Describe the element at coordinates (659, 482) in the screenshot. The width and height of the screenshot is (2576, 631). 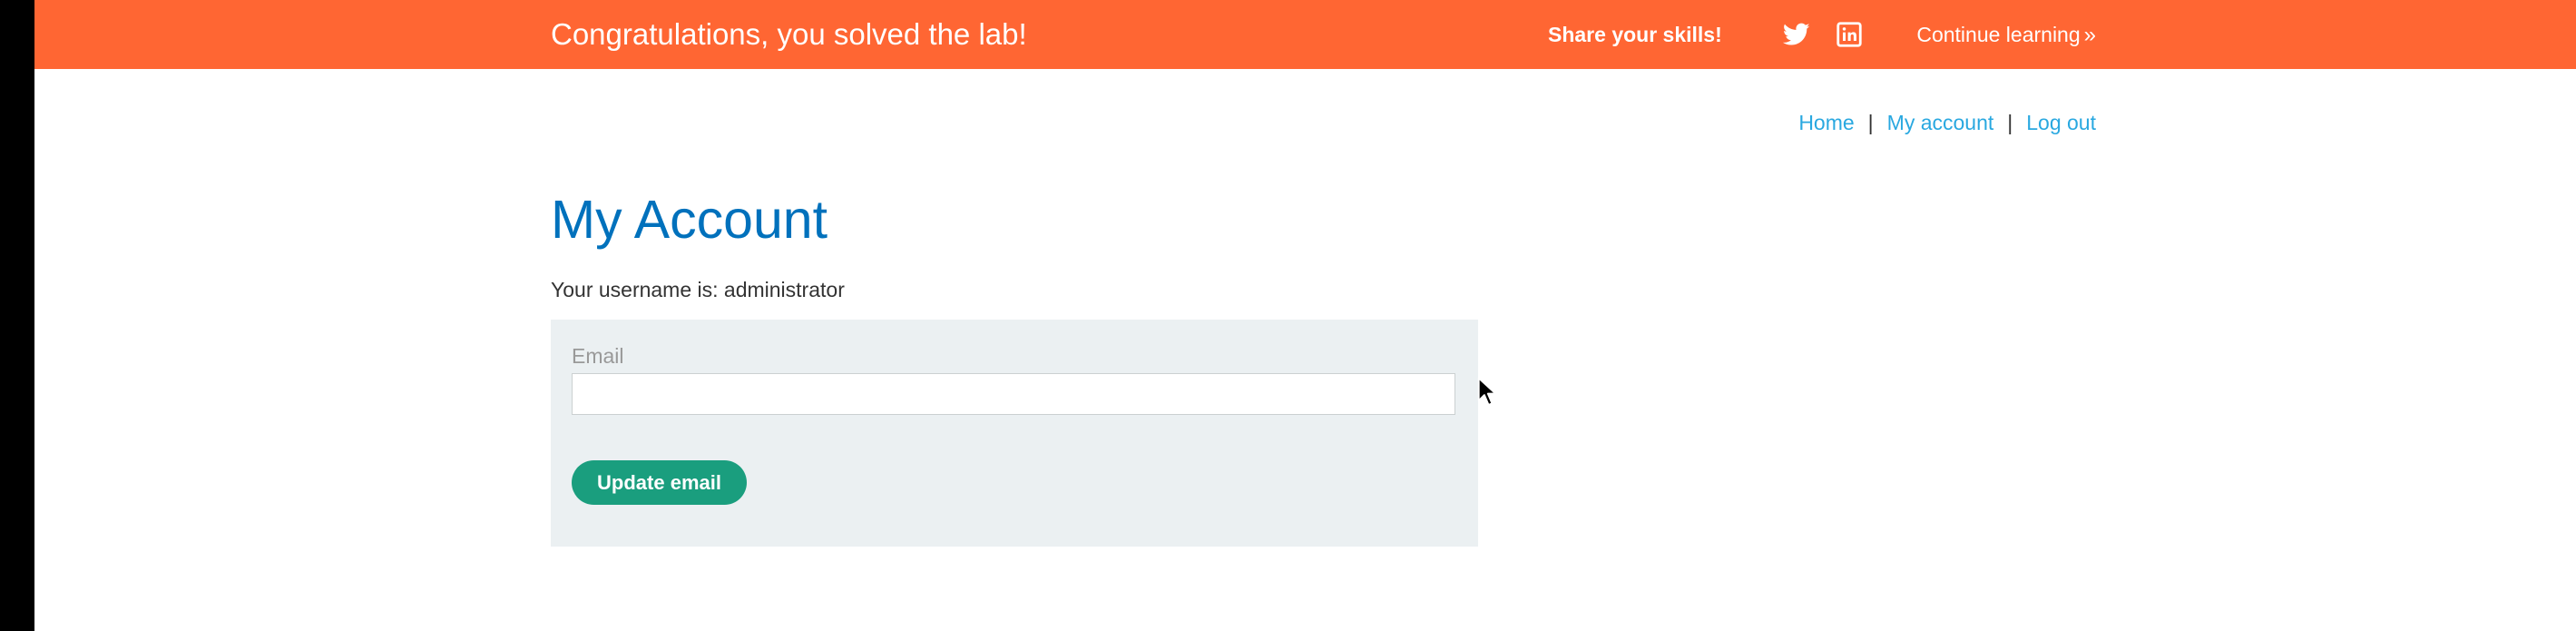
I see `update-email-button: Update email` at that location.